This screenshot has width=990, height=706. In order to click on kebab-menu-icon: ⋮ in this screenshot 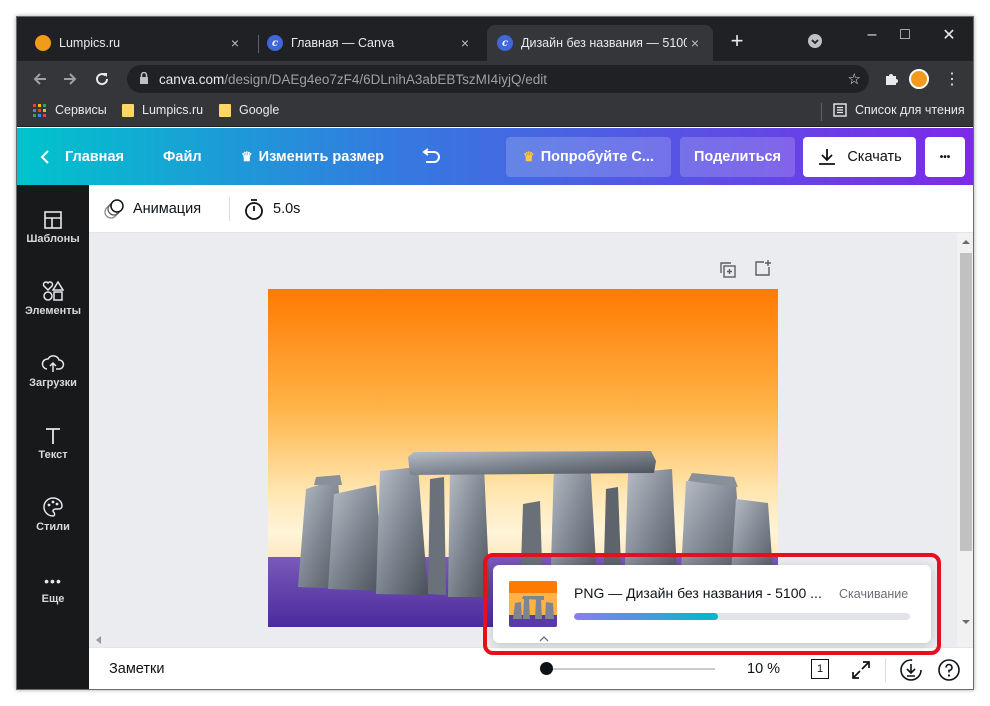, I will do `click(952, 79)`.